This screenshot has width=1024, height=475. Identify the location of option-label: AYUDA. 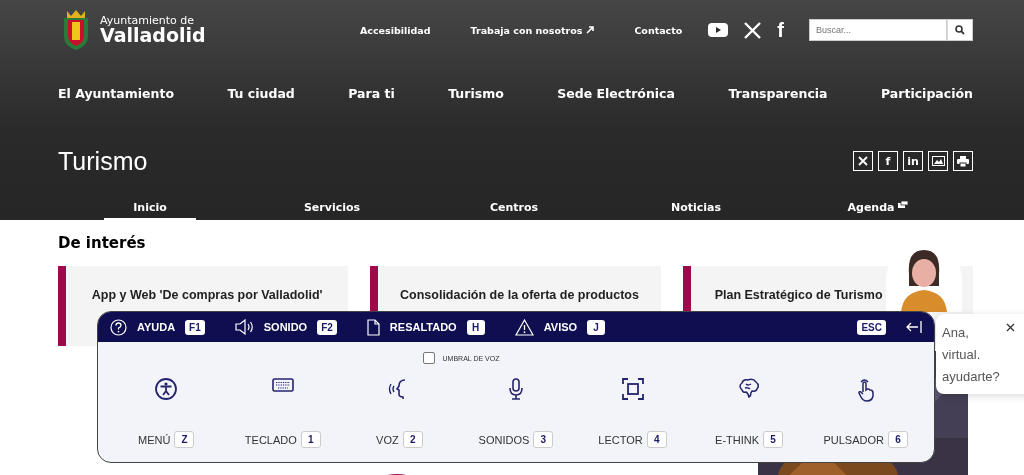
(156, 327).